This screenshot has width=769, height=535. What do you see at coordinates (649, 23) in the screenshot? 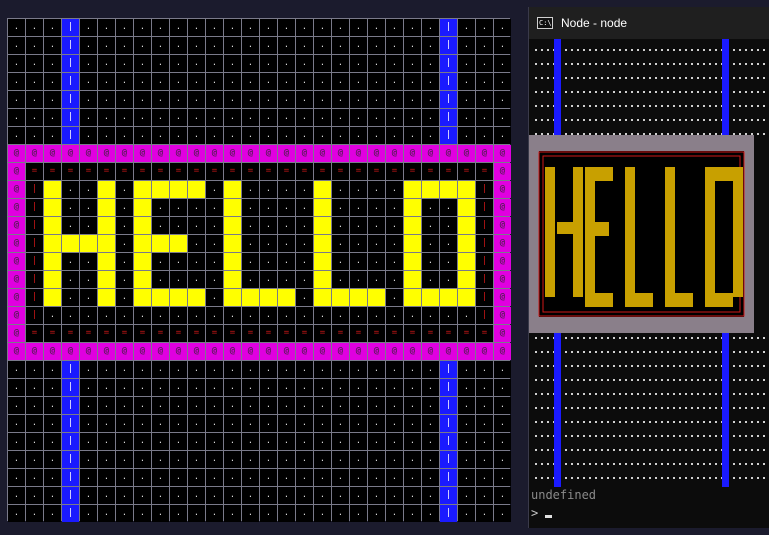
I see `console-title-bar: C:\ Node - node` at bounding box center [649, 23].